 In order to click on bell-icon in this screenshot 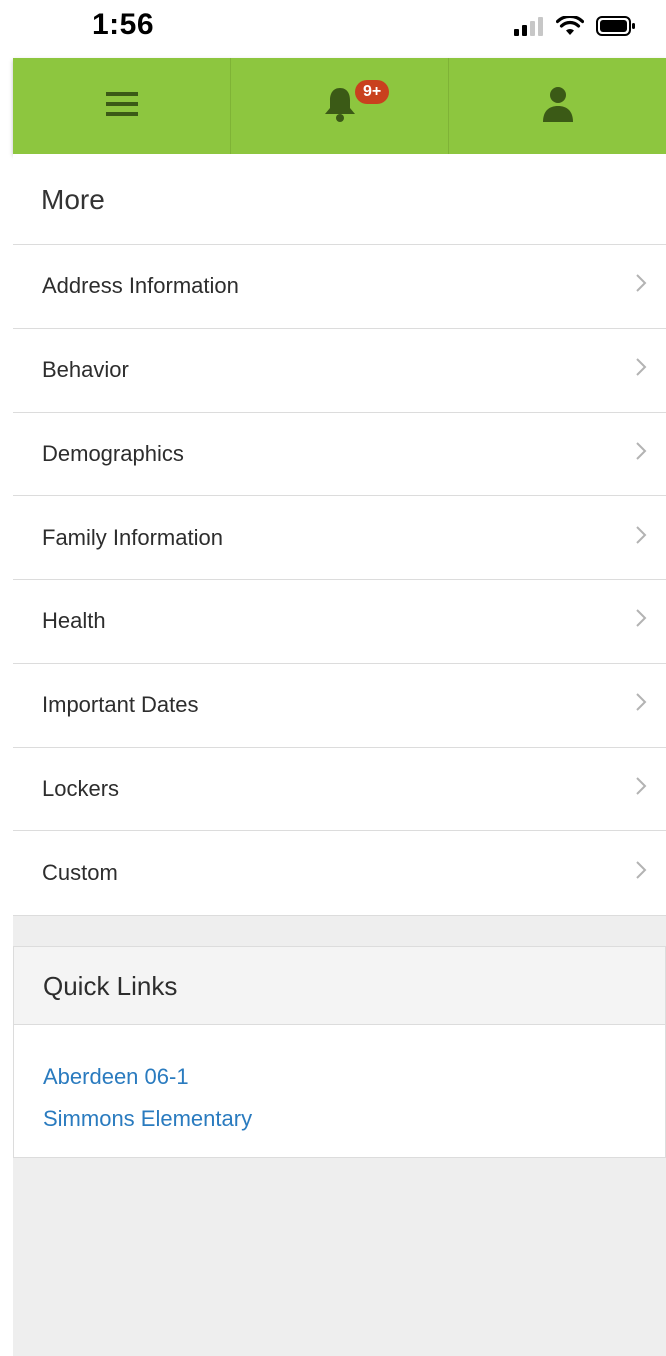, I will do `click(340, 106)`.